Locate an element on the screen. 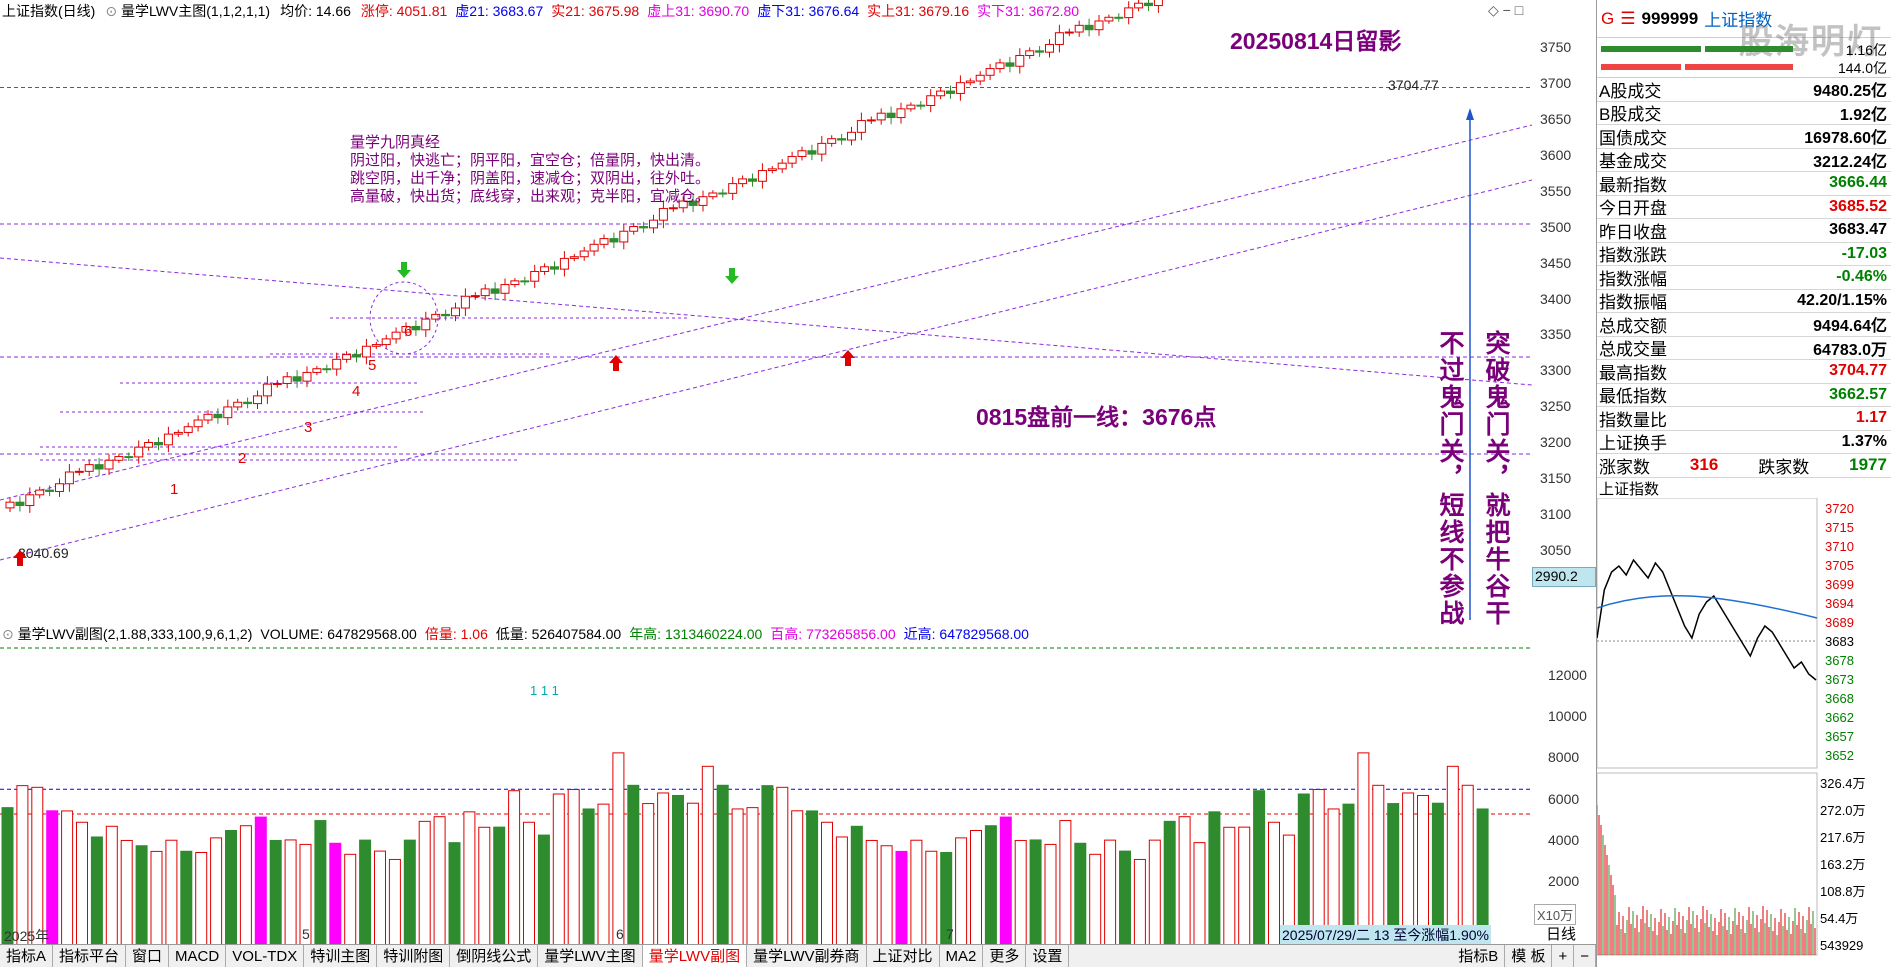 The height and width of the screenshot is (967, 1891). main-indicator-label: ⊙ 量学LWV主图(1,1,2,1,1) is located at coordinates (187, 11).